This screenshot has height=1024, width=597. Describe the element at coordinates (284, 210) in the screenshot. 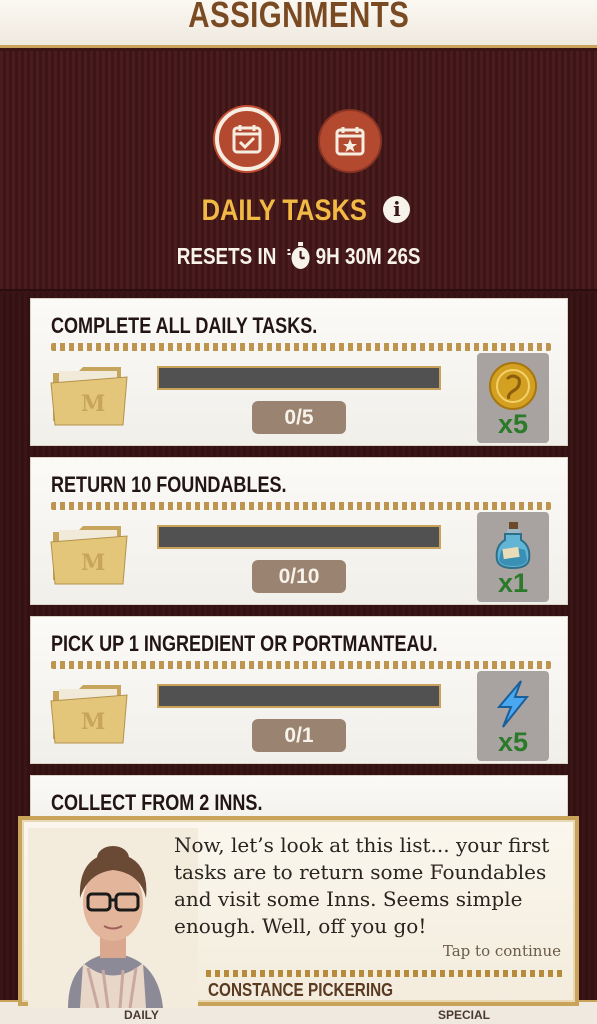

I see `section-title: DAILY TASKS` at that location.